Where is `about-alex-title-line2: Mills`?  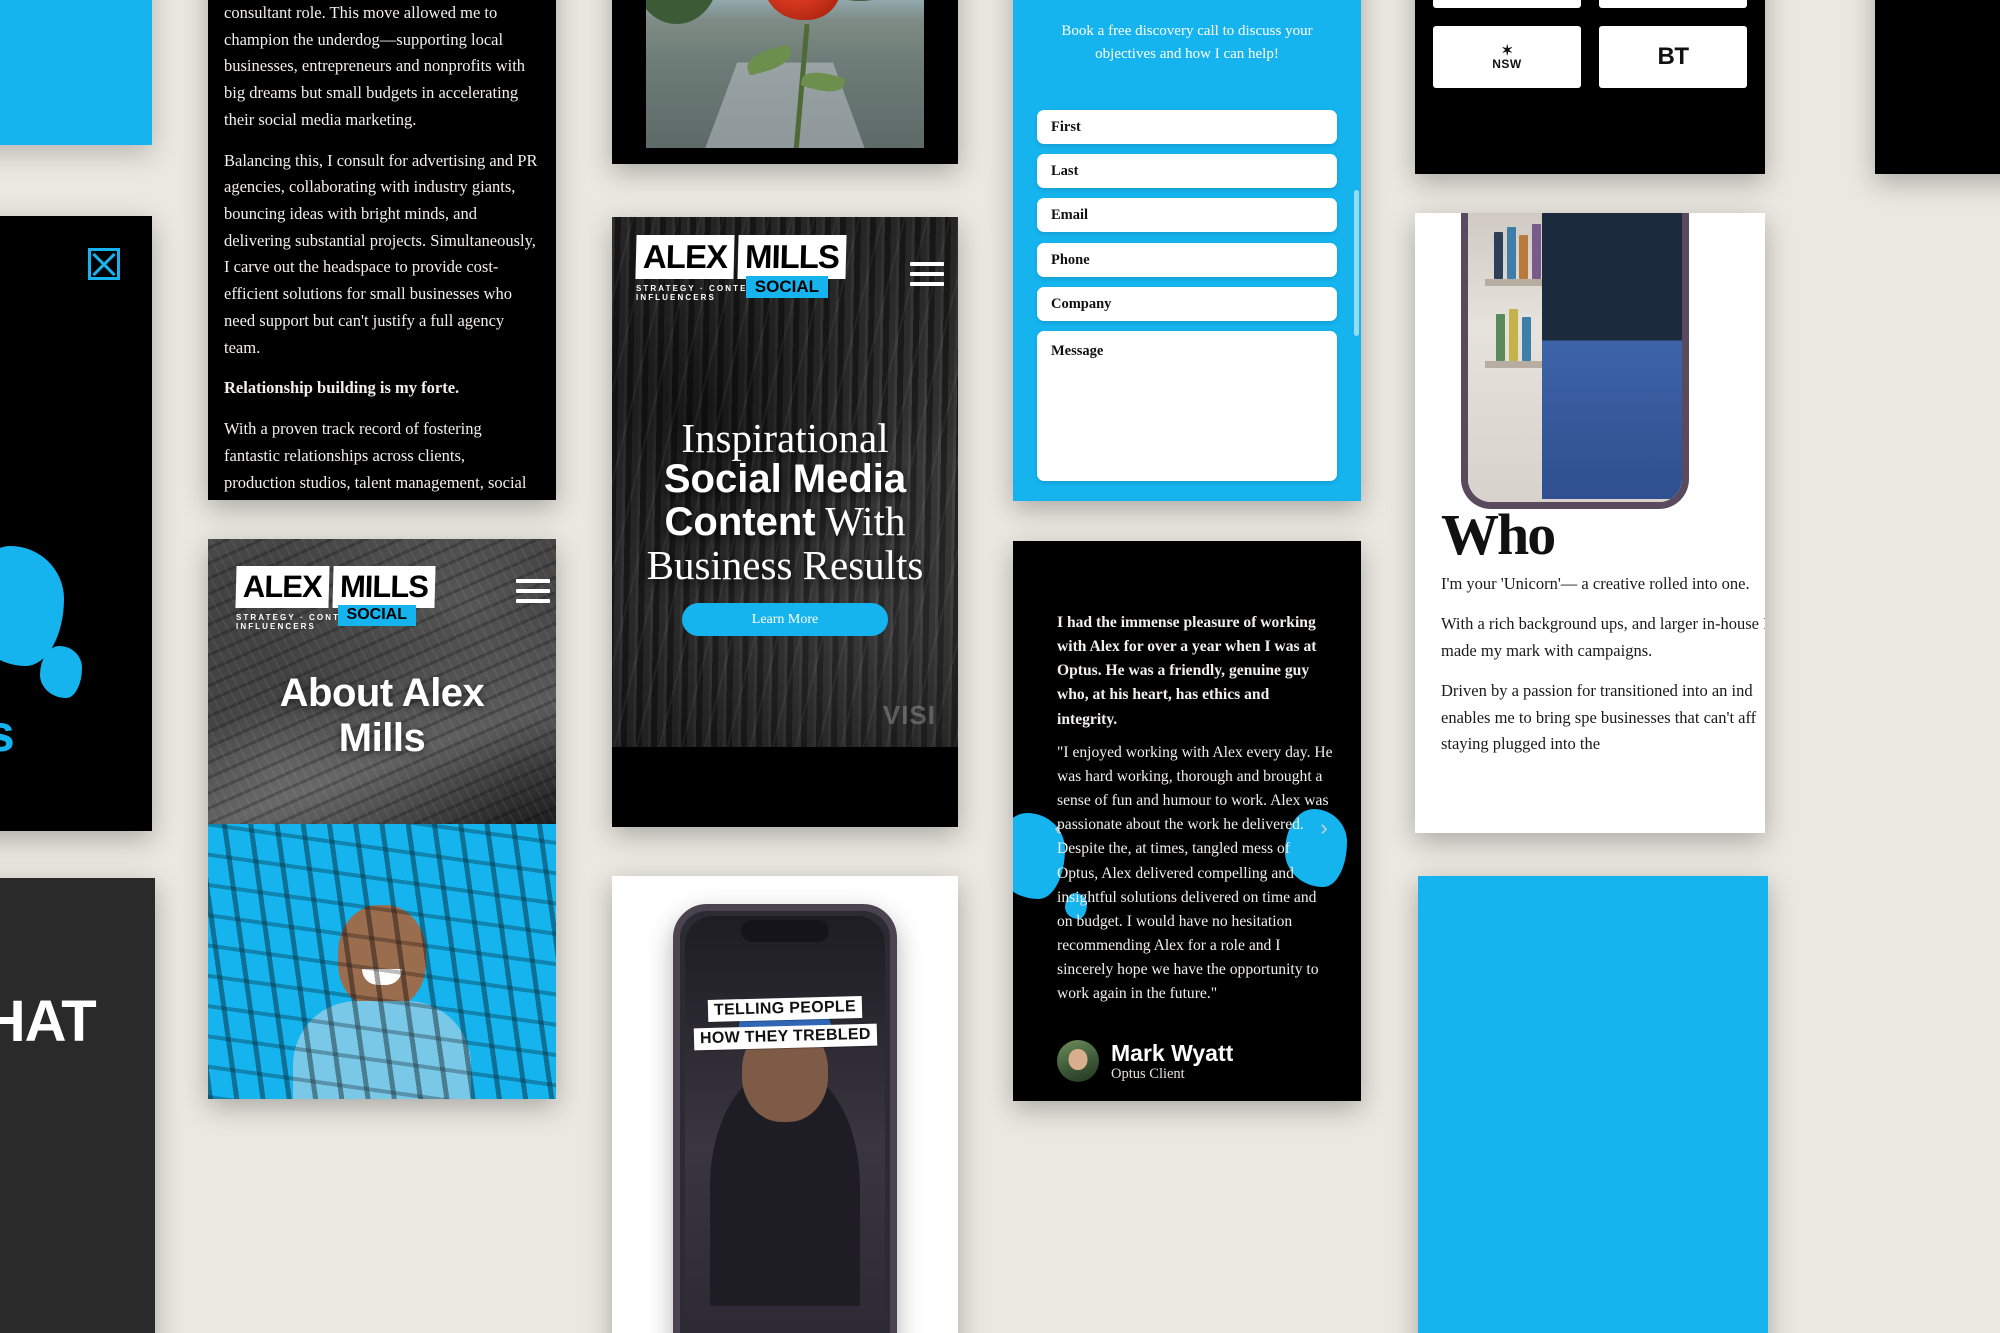
about-alex-title-line2: Mills is located at coordinates (382, 737).